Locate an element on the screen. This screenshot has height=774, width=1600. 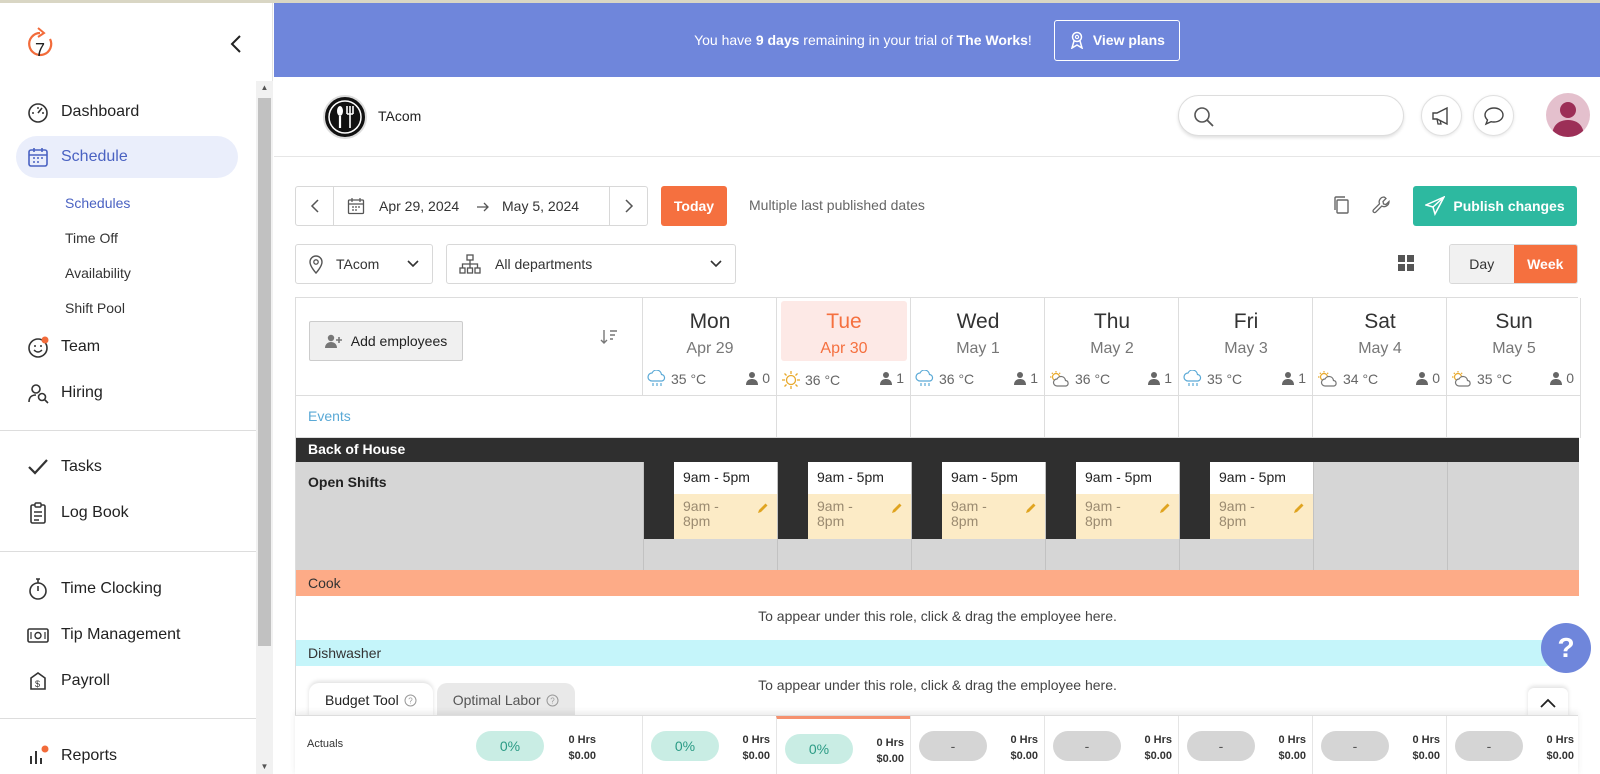
sidebar-item-label: Schedule is located at coordinates (94, 156).